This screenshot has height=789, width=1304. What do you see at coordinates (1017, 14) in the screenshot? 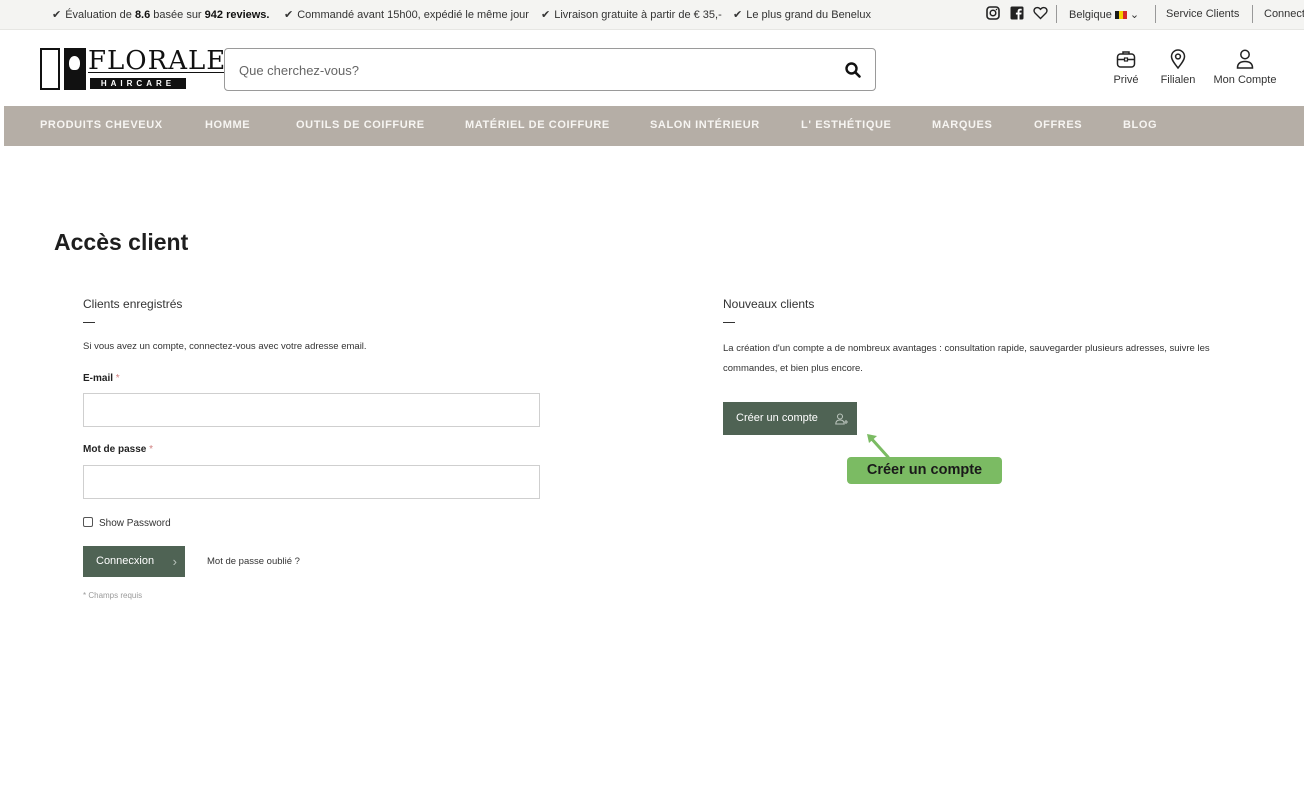
I see `facebook-icon` at bounding box center [1017, 14].